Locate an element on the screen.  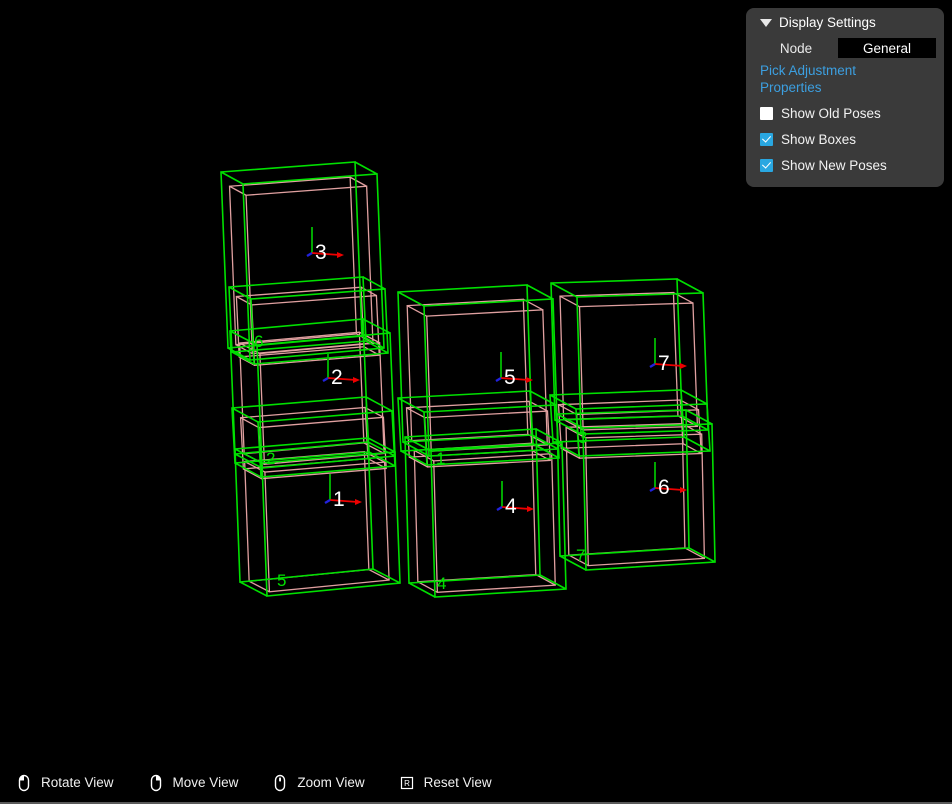
checkbox-label-show-new-poses: Show New Poses is located at coordinates (834, 165).